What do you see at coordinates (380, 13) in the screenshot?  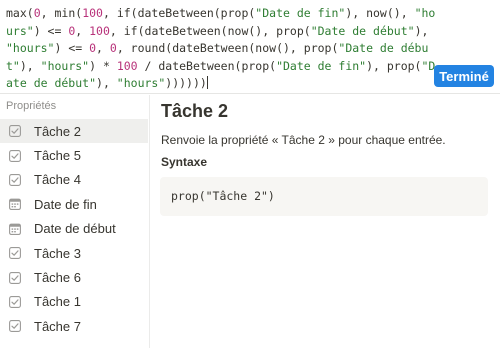 I see `formula-token: ), now(),` at bounding box center [380, 13].